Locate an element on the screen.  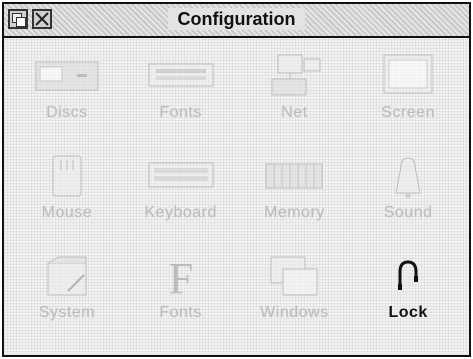
item-memory: Memory is located at coordinates (295, 196).